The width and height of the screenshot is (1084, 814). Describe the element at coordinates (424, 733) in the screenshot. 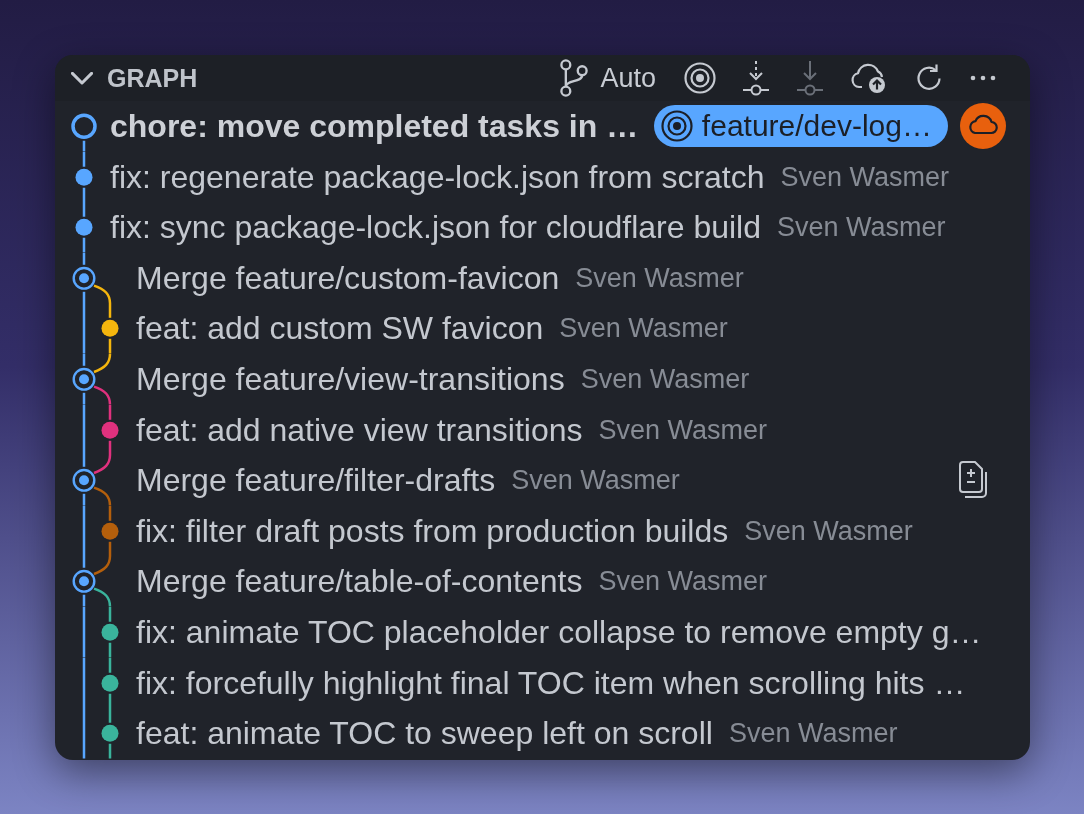

I see `commit-message: feat: animate TOC to sweep left on scroll` at that location.